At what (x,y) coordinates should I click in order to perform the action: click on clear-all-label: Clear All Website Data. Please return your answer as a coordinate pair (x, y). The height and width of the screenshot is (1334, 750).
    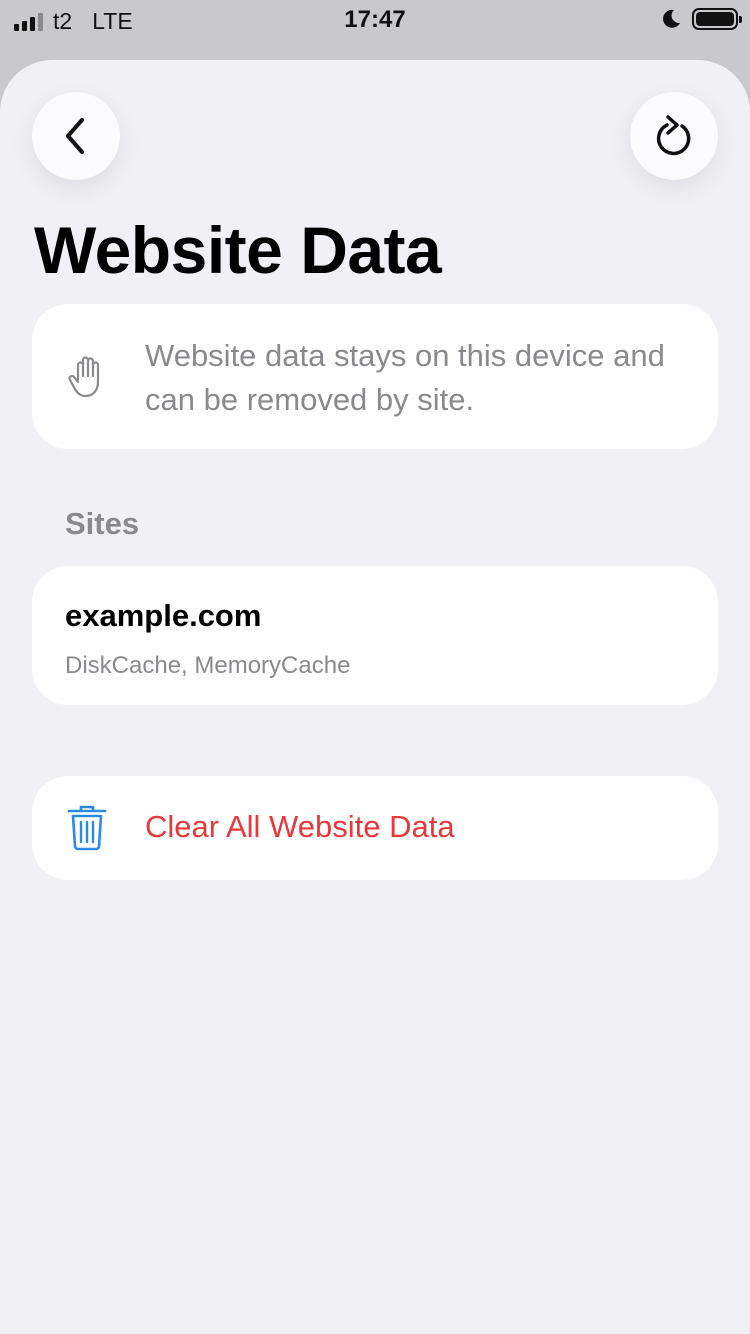
    Looking at the image, I should click on (300, 826).